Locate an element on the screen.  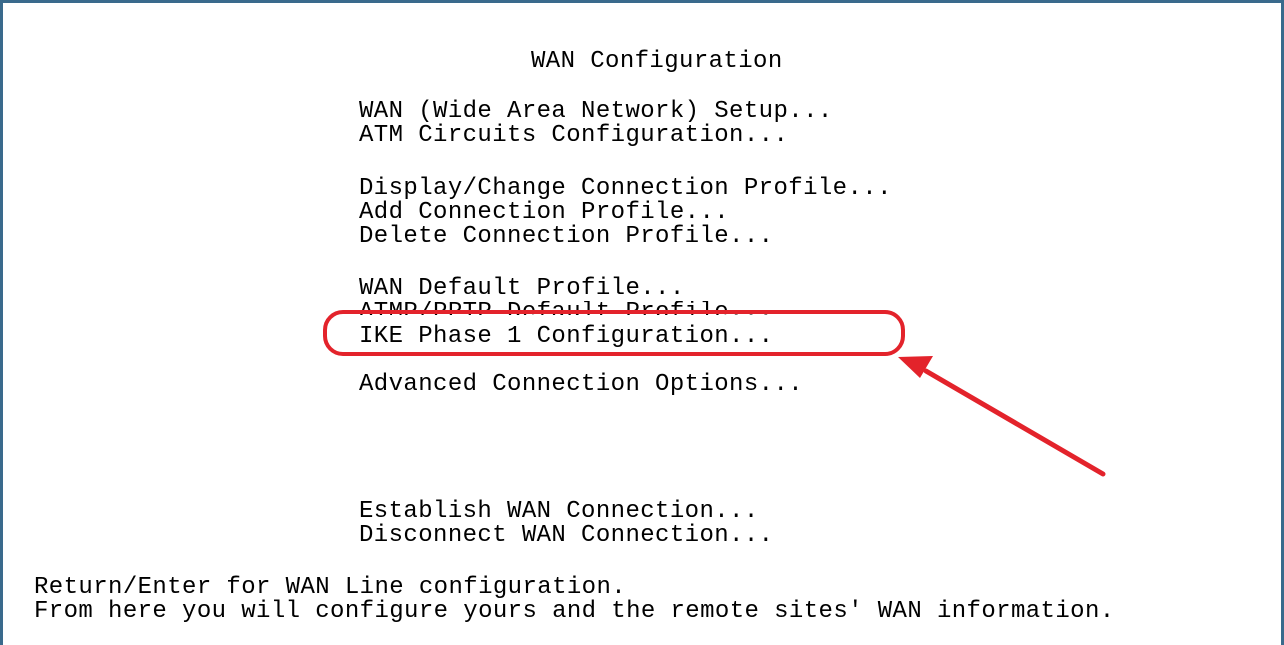
highlight-box is located at coordinates (614, 333).